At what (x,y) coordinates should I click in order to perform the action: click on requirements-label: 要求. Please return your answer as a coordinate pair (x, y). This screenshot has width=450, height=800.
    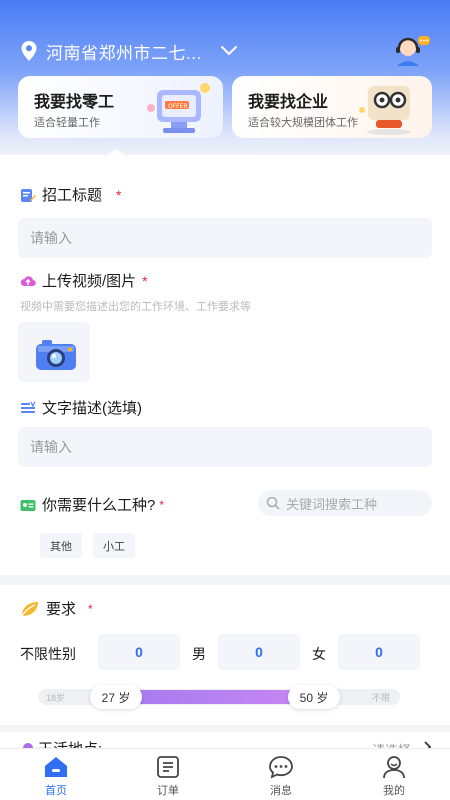
    Looking at the image, I should click on (61, 609).